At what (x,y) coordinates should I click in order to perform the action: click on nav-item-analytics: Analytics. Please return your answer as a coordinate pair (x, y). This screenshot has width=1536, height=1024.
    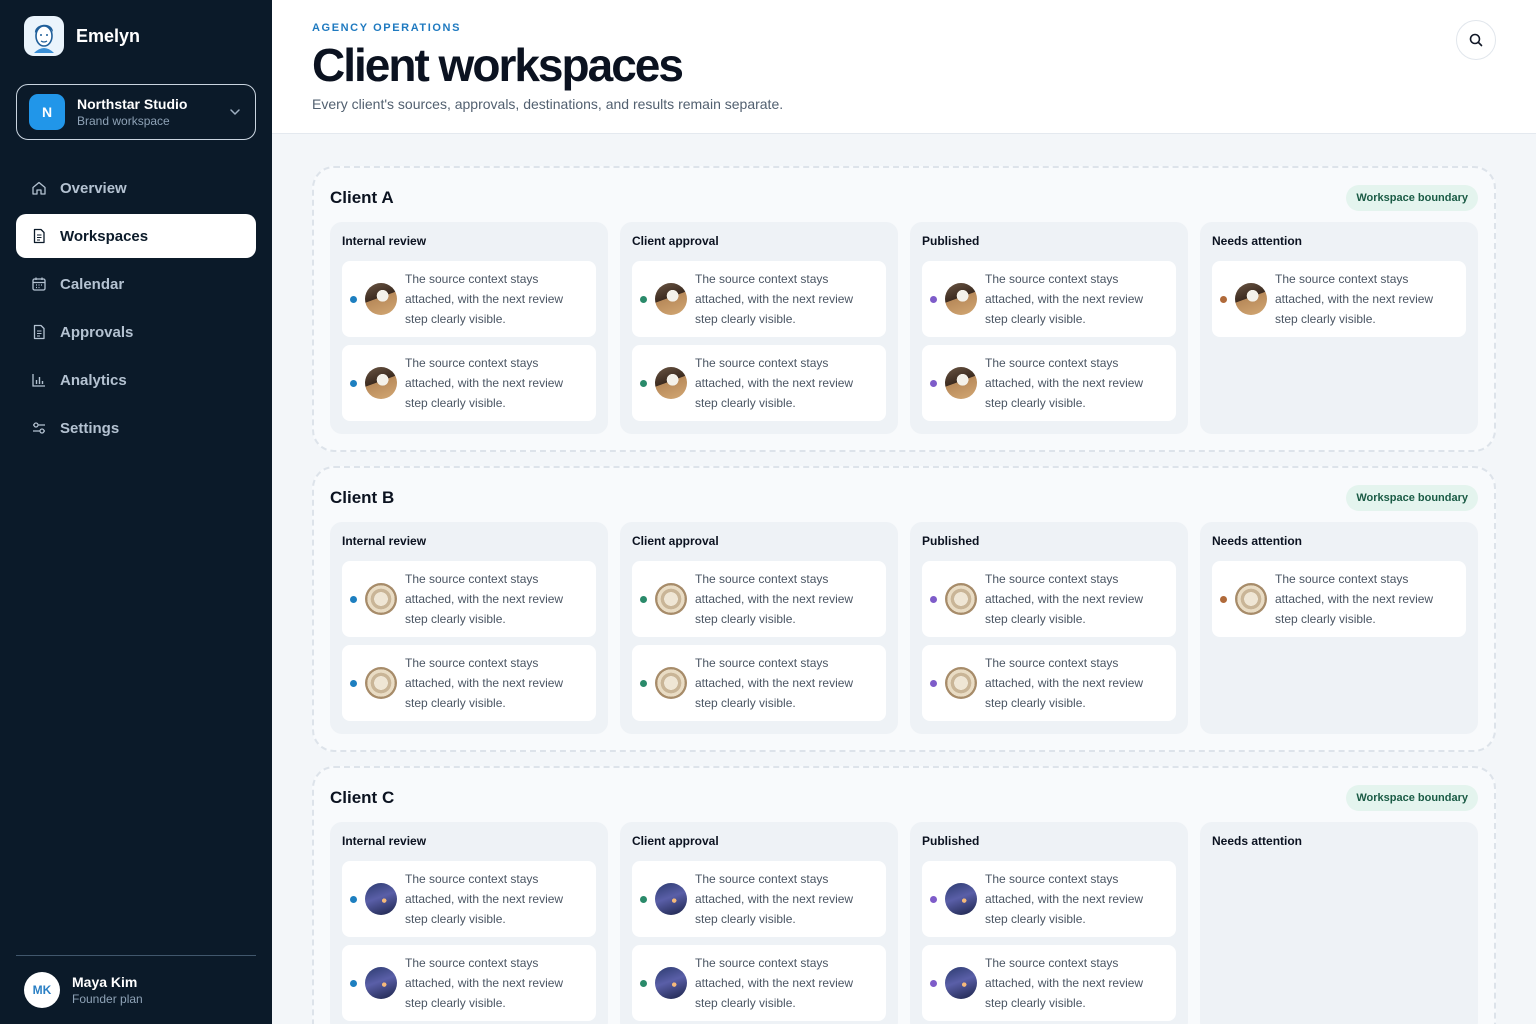
    Looking at the image, I should click on (136, 380).